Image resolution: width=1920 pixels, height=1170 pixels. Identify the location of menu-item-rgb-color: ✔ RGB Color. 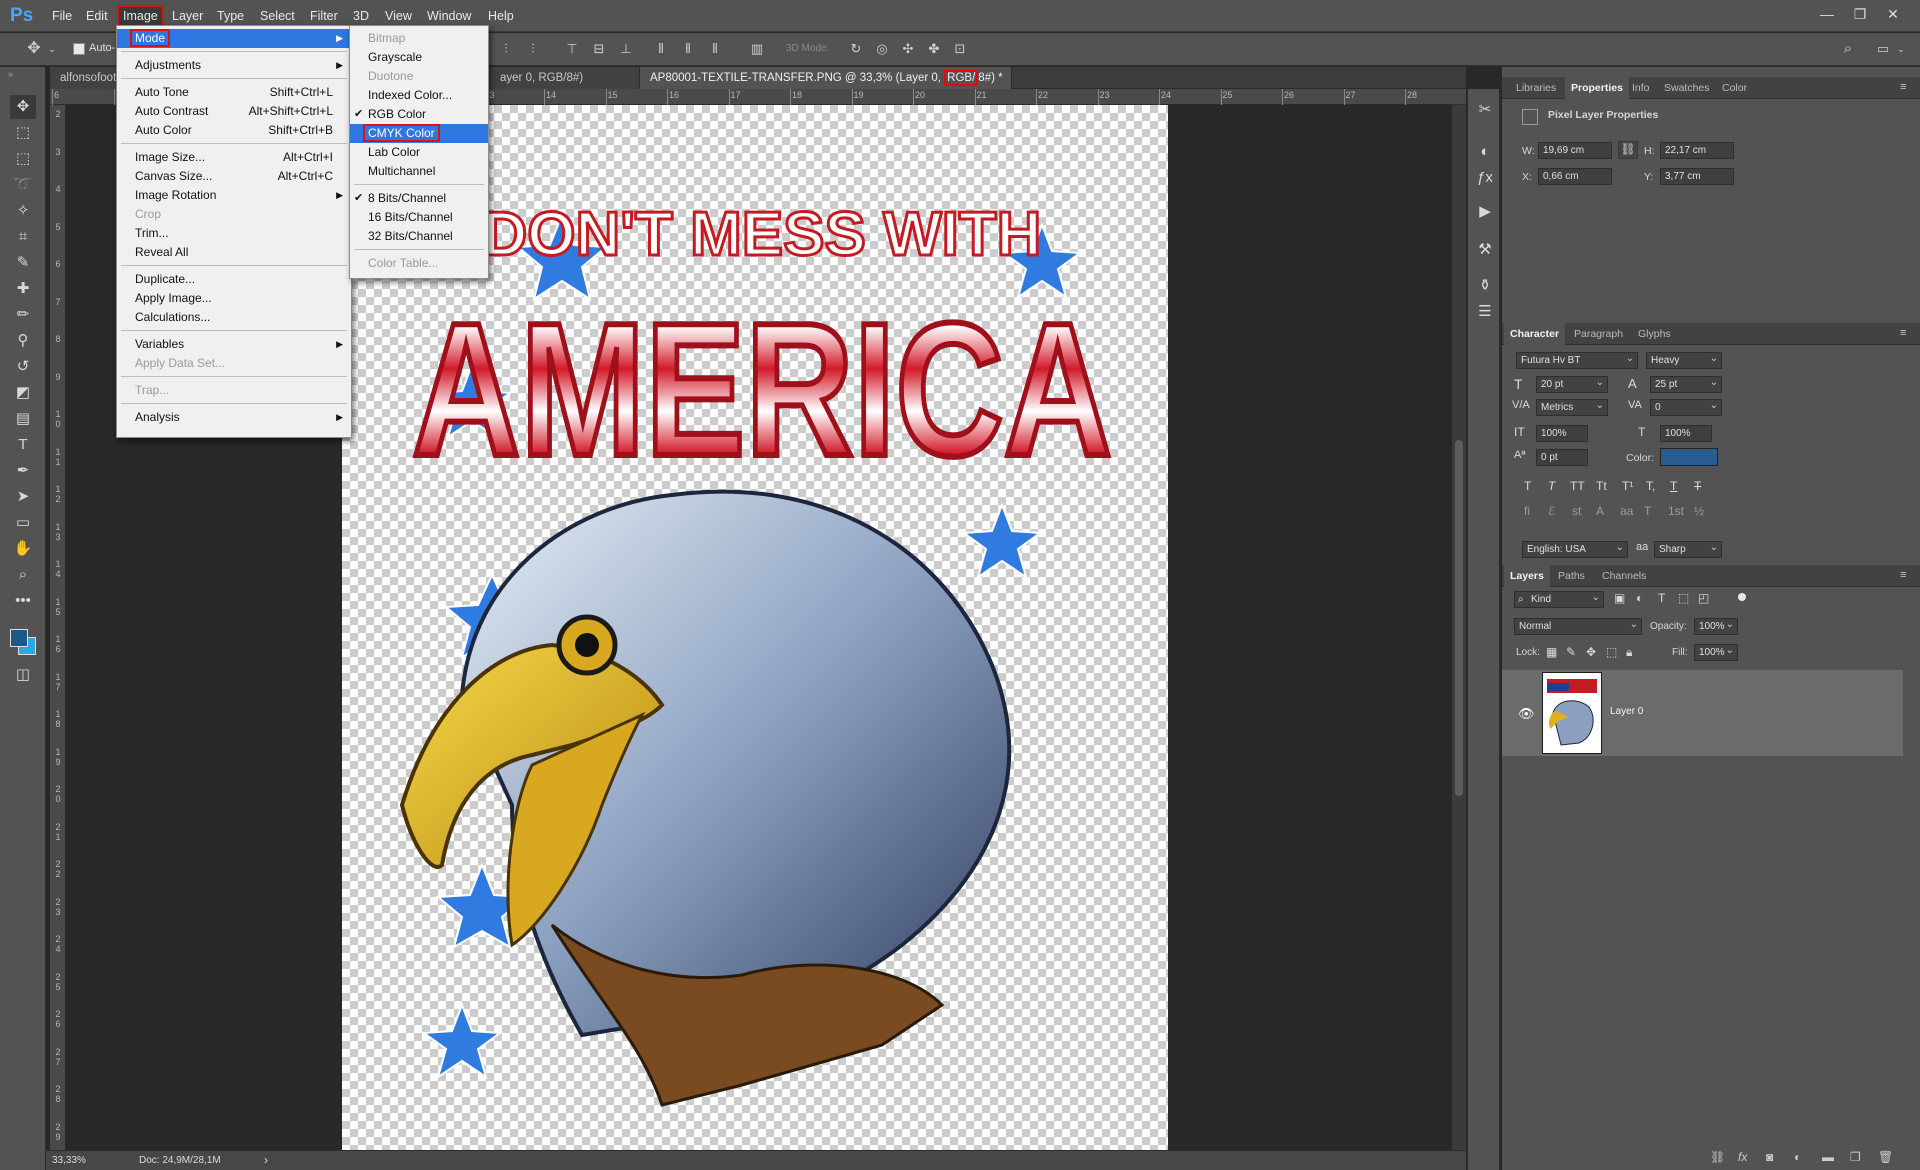
(419, 114).